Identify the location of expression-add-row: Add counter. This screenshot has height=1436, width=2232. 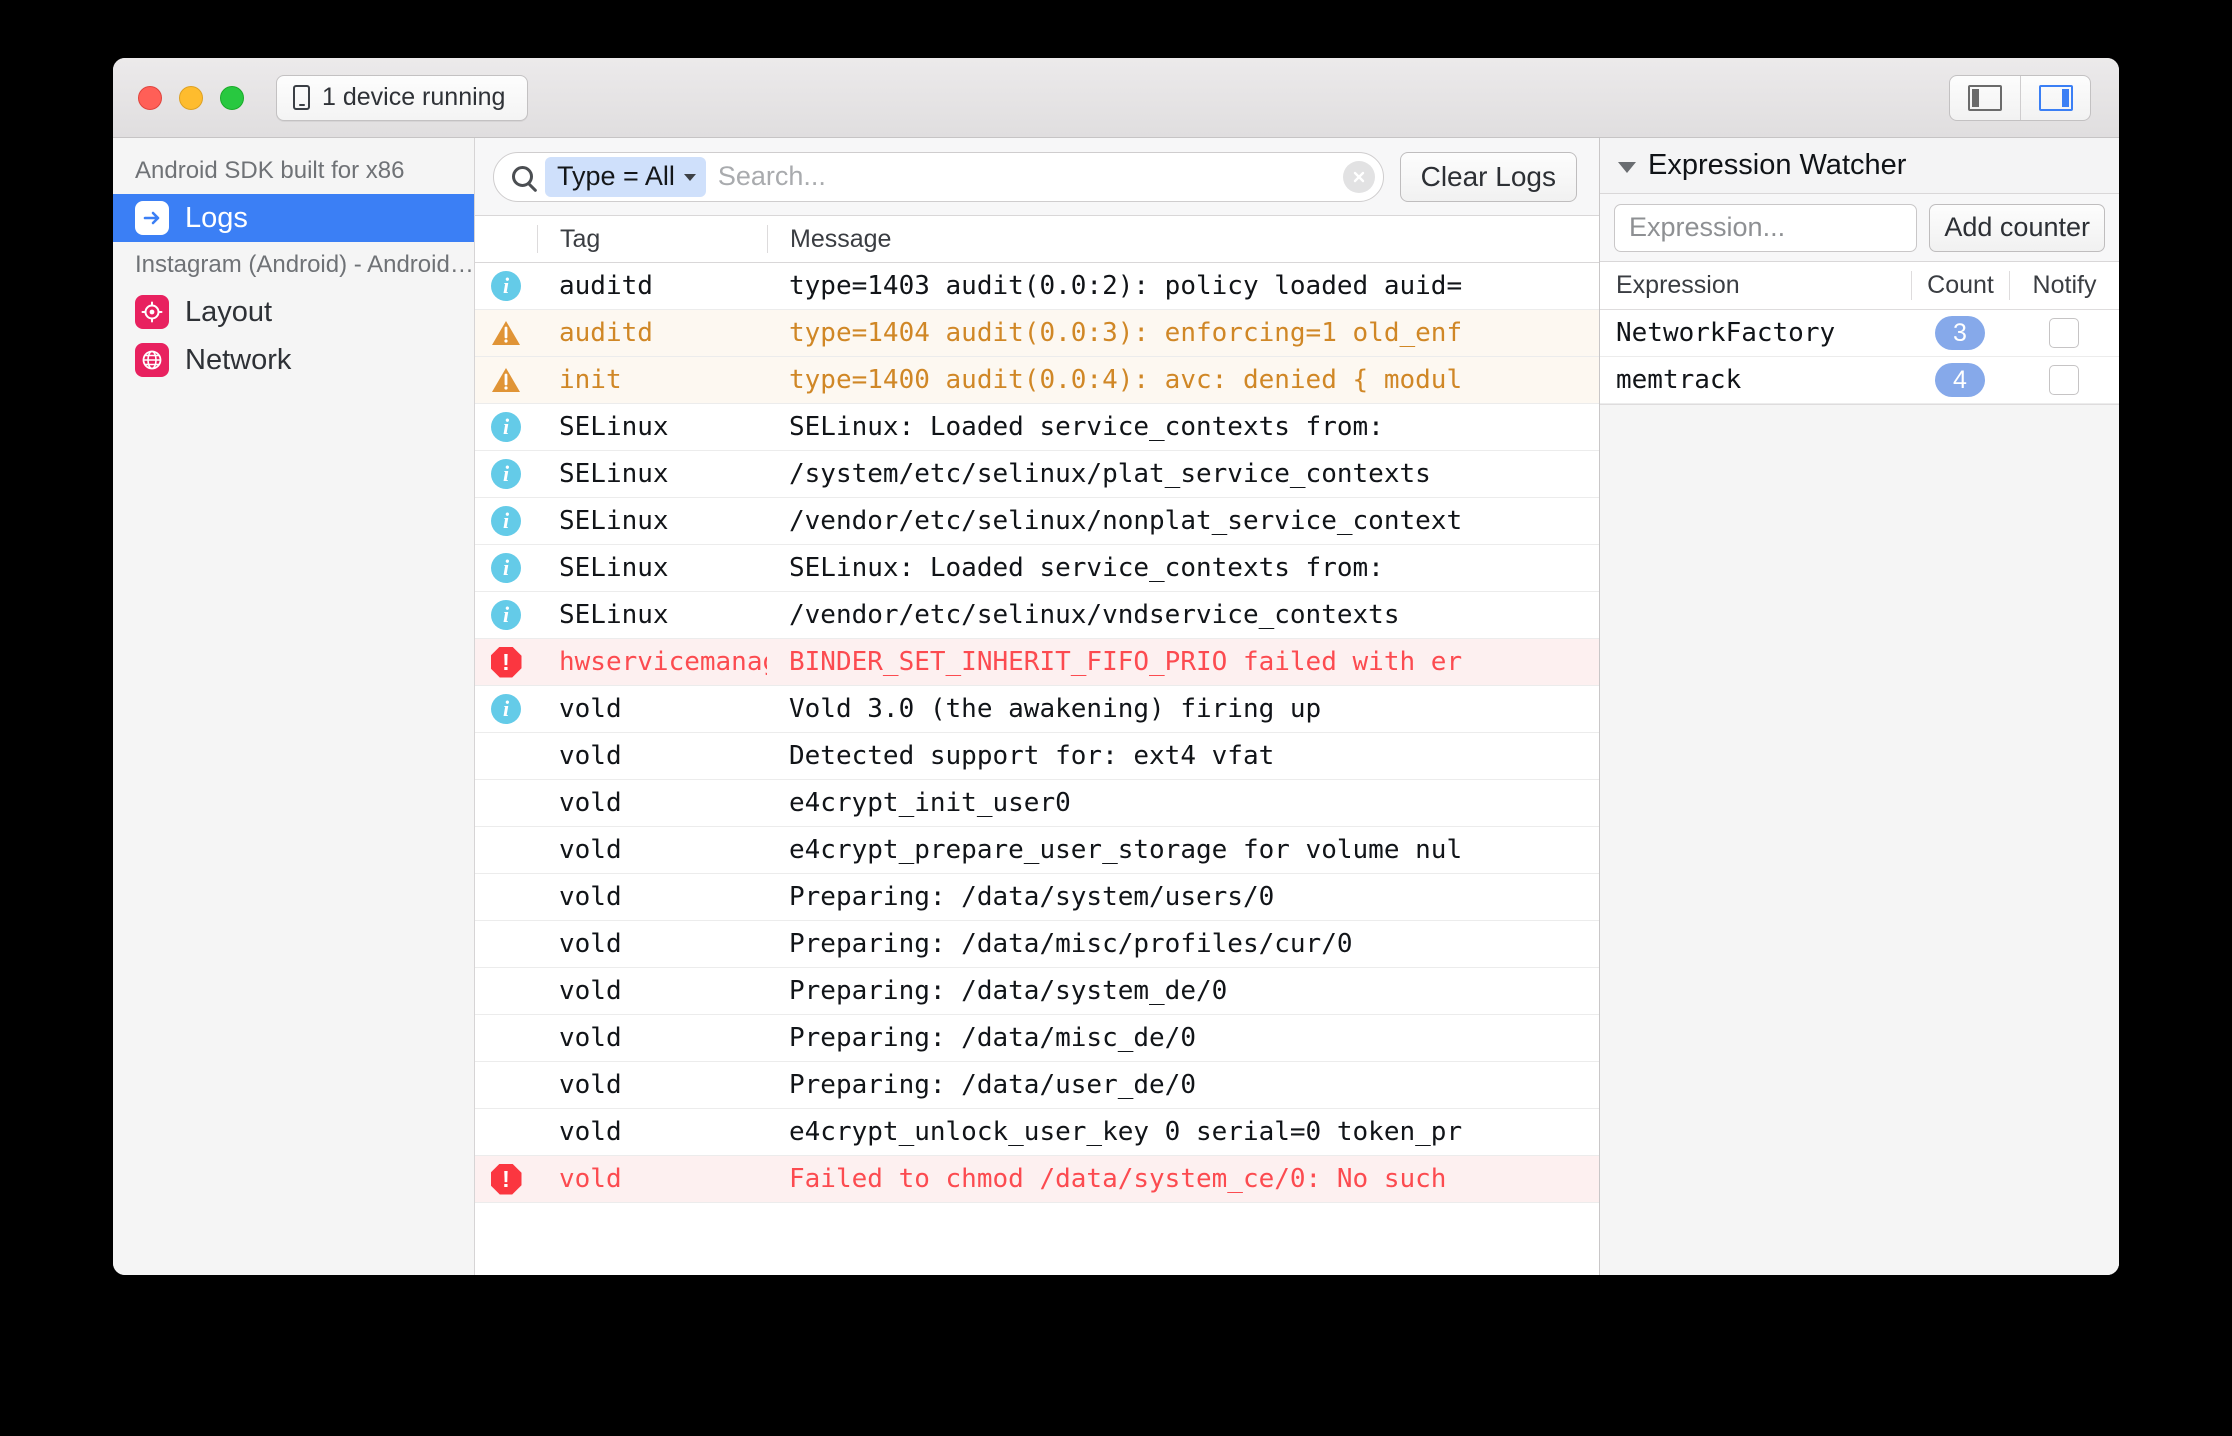
(1859, 228).